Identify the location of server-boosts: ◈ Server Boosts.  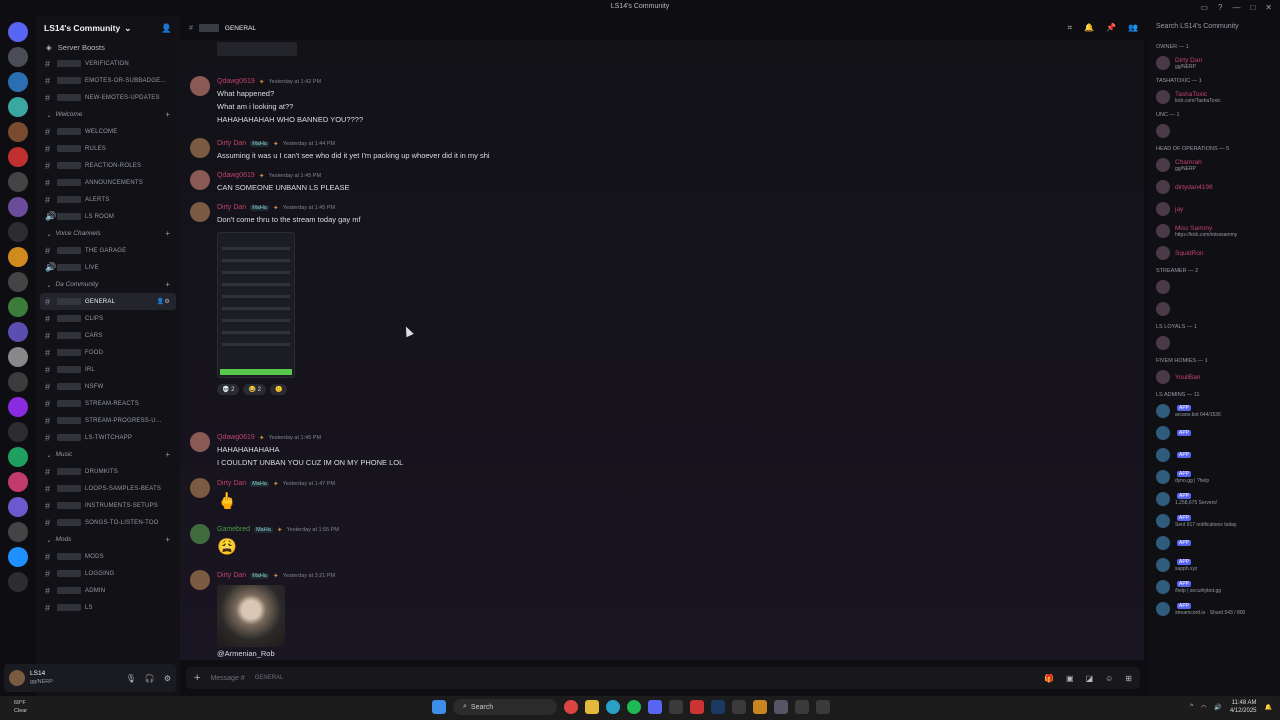
(108, 47).